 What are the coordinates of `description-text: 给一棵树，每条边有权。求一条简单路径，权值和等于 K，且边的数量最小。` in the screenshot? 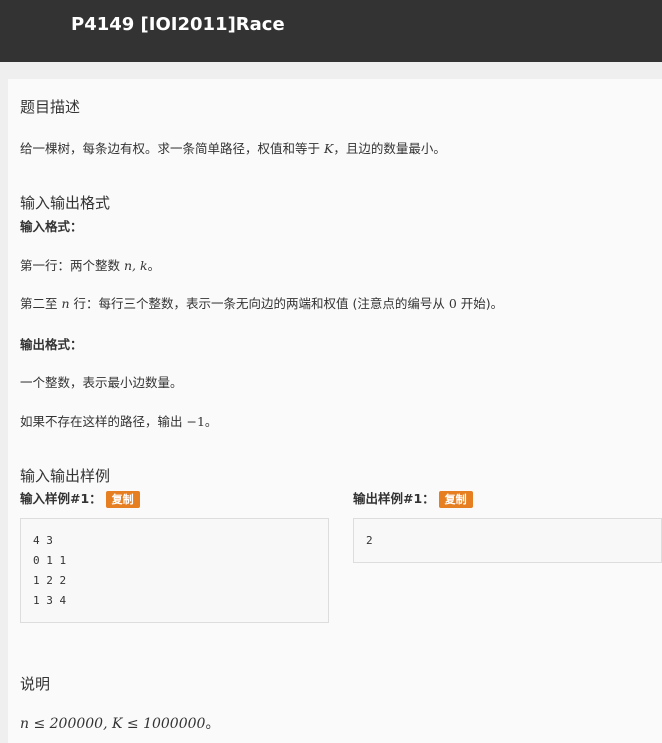 It's located at (233, 148).